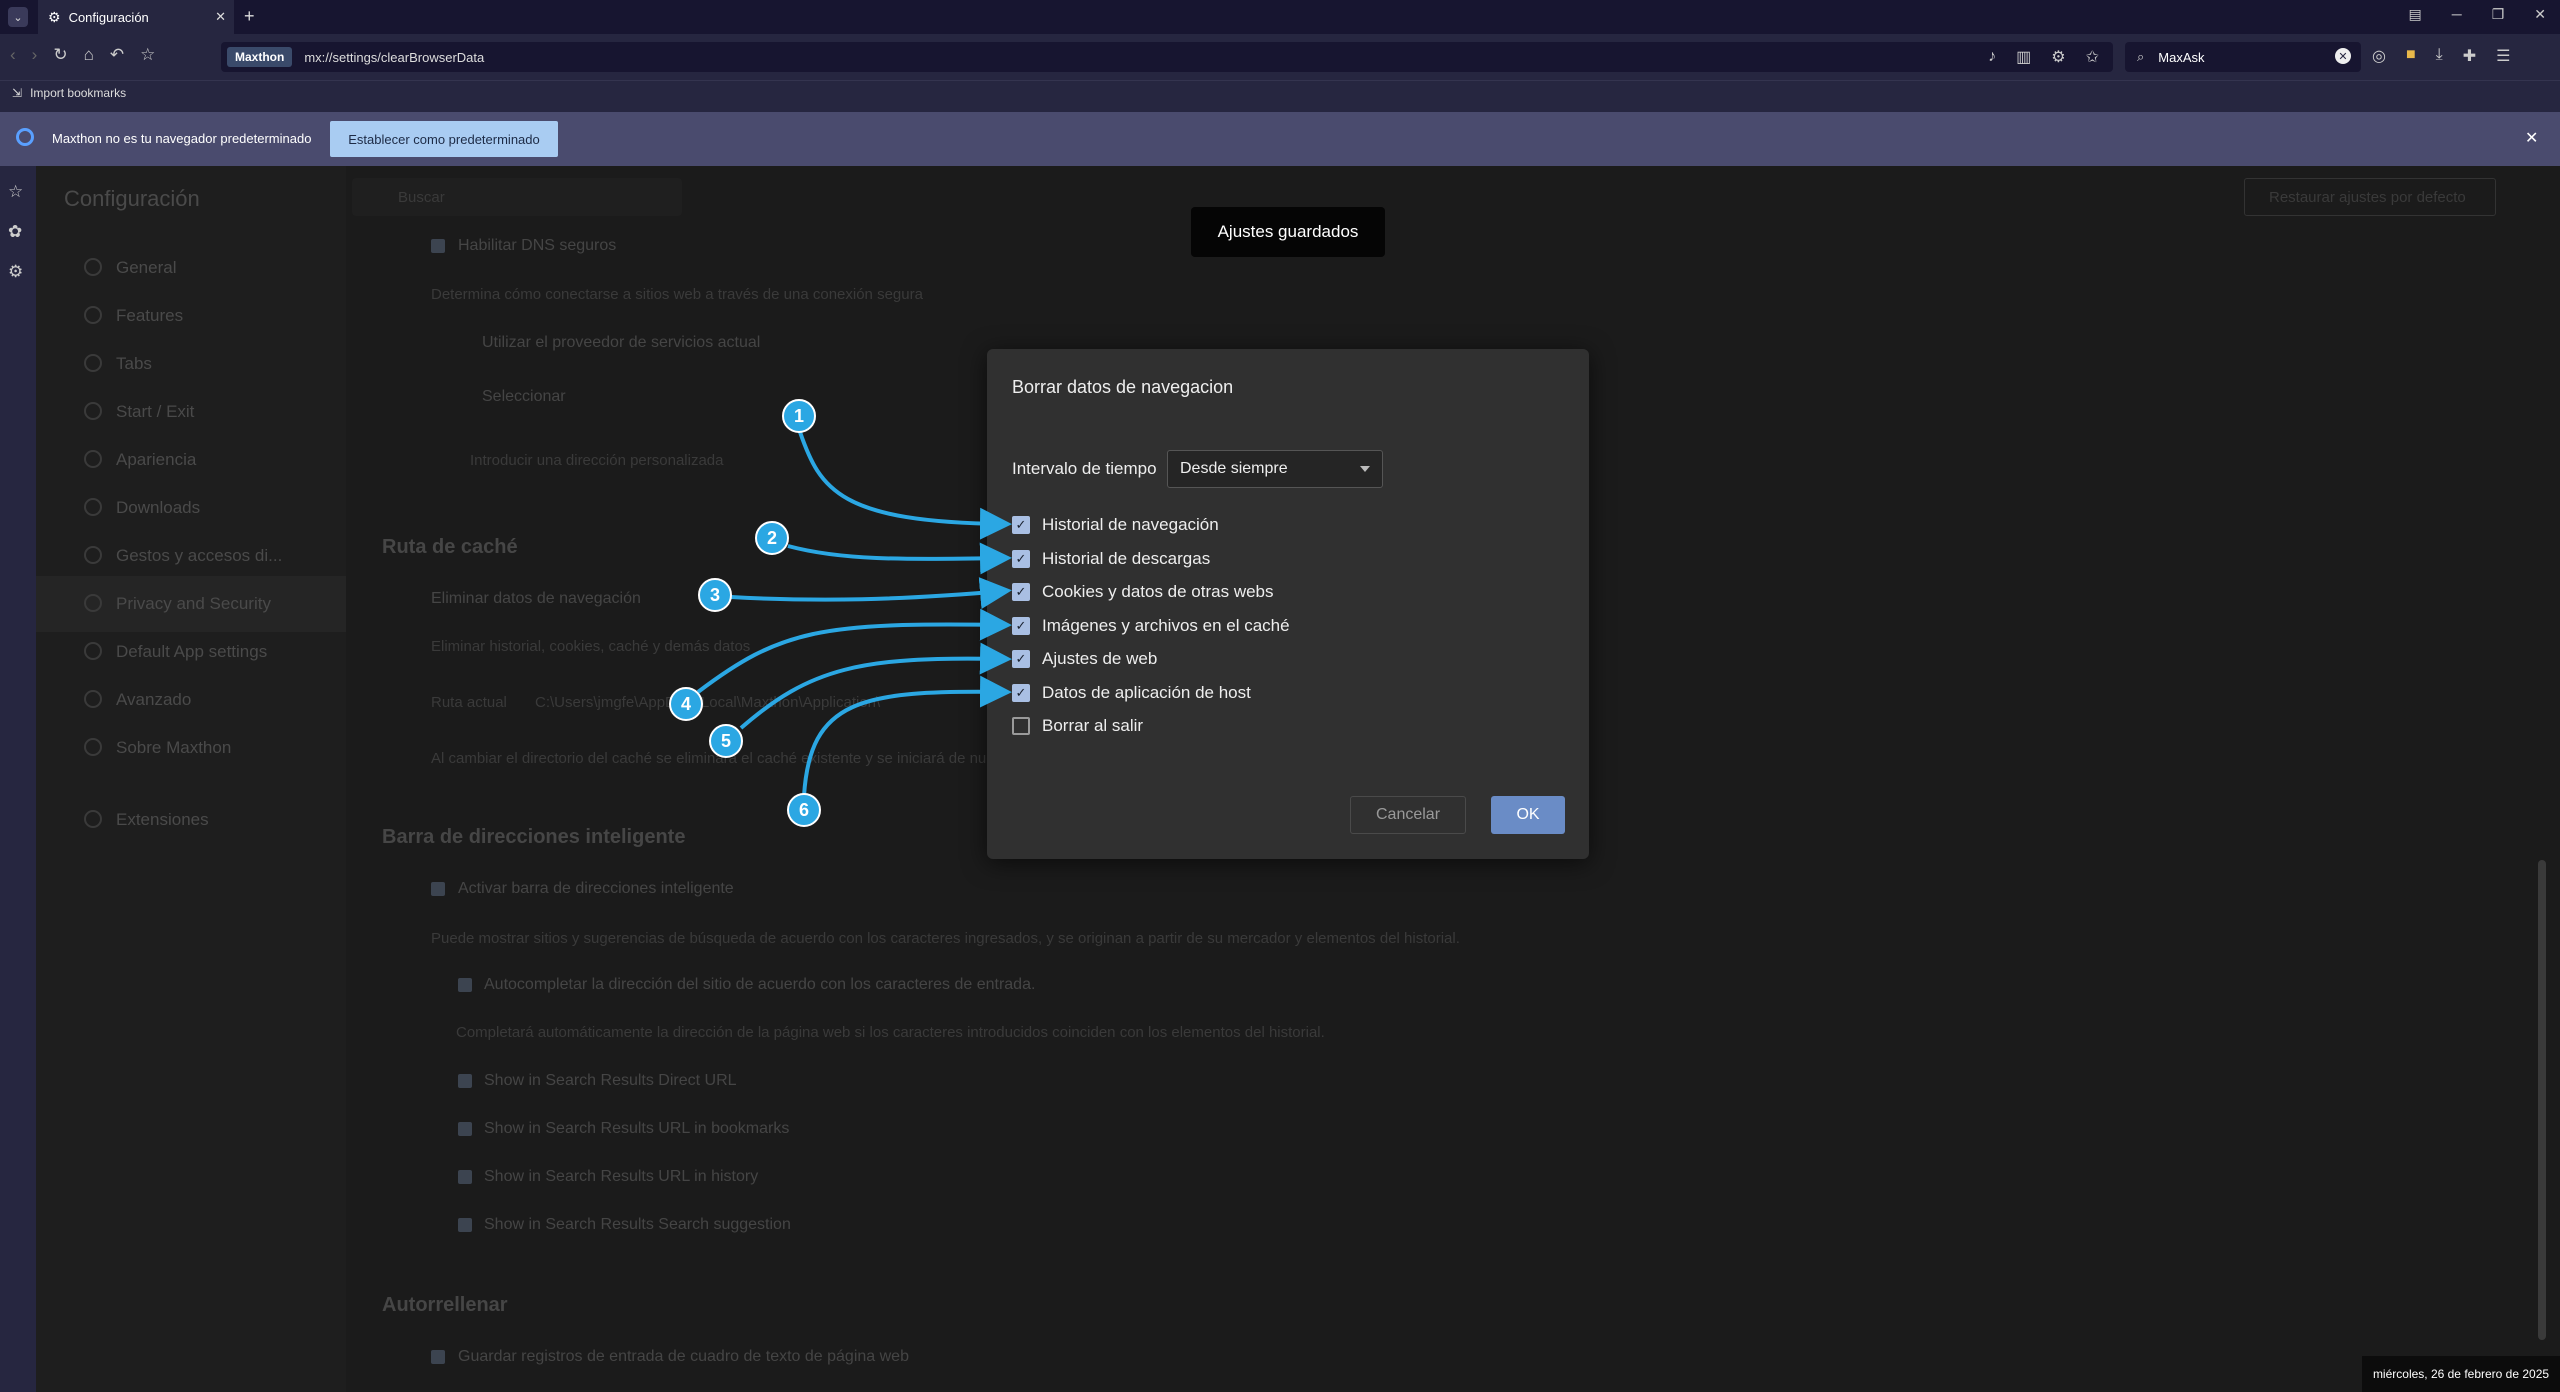 The image size is (2560, 1392). I want to click on callout-4: 4, so click(686, 704).